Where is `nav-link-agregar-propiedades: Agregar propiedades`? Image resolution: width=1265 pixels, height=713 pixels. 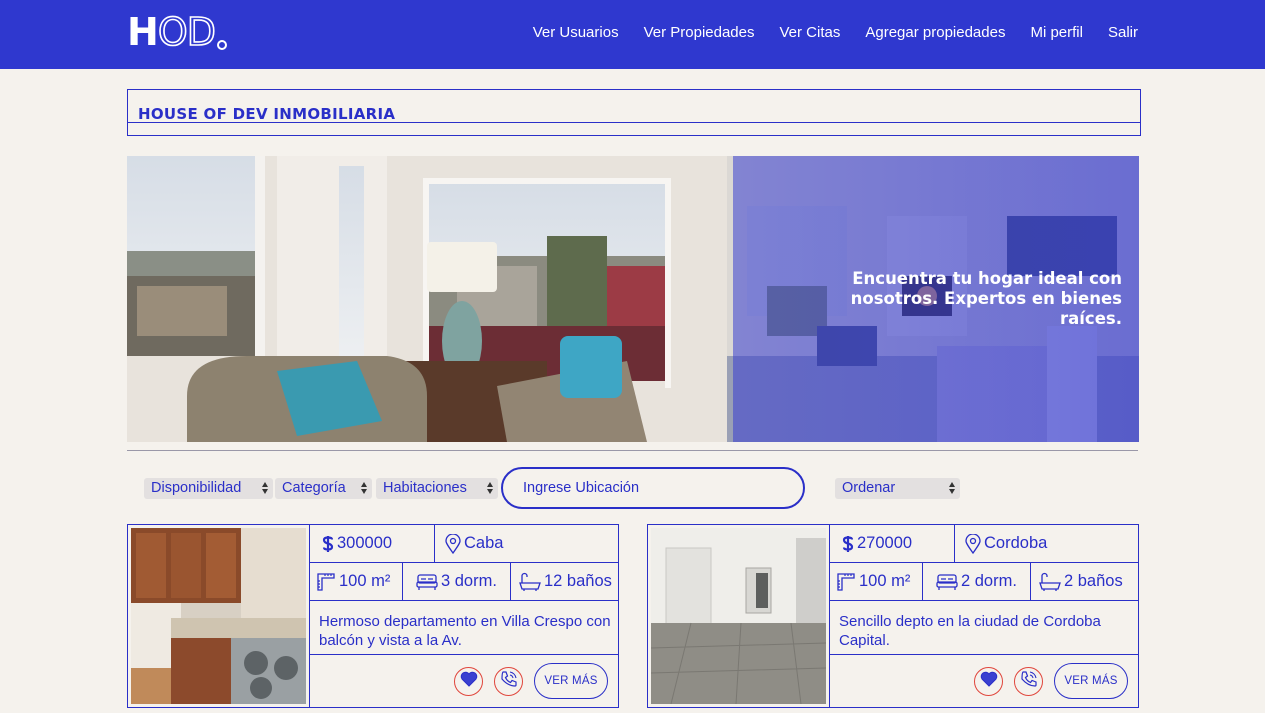 nav-link-agregar-propiedades: Agregar propiedades is located at coordinates (935, 32).